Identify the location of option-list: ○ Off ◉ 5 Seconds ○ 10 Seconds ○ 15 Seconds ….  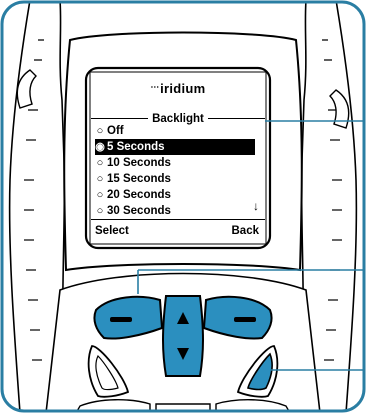
(175, 171).